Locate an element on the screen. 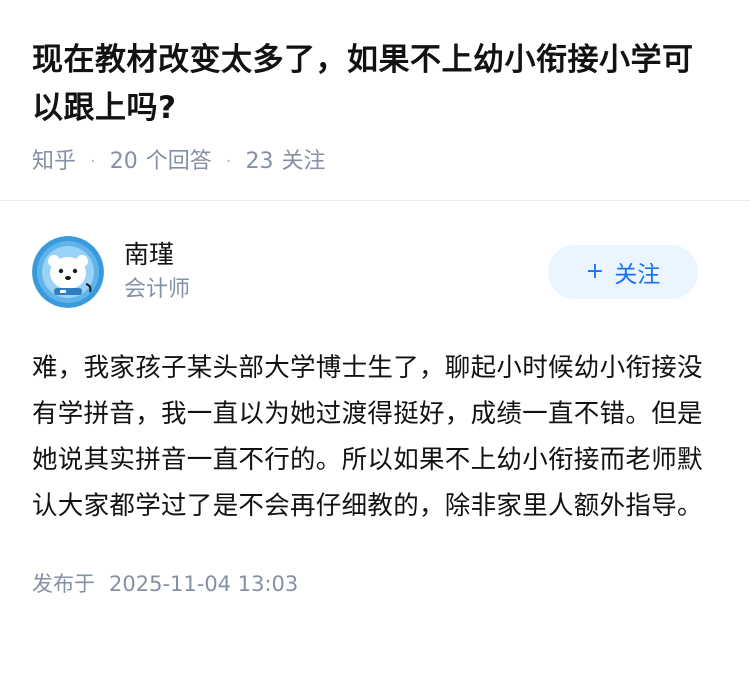  publish-time: 发布于 2025-11-04 13:03 is located at coordinates (375, 584).